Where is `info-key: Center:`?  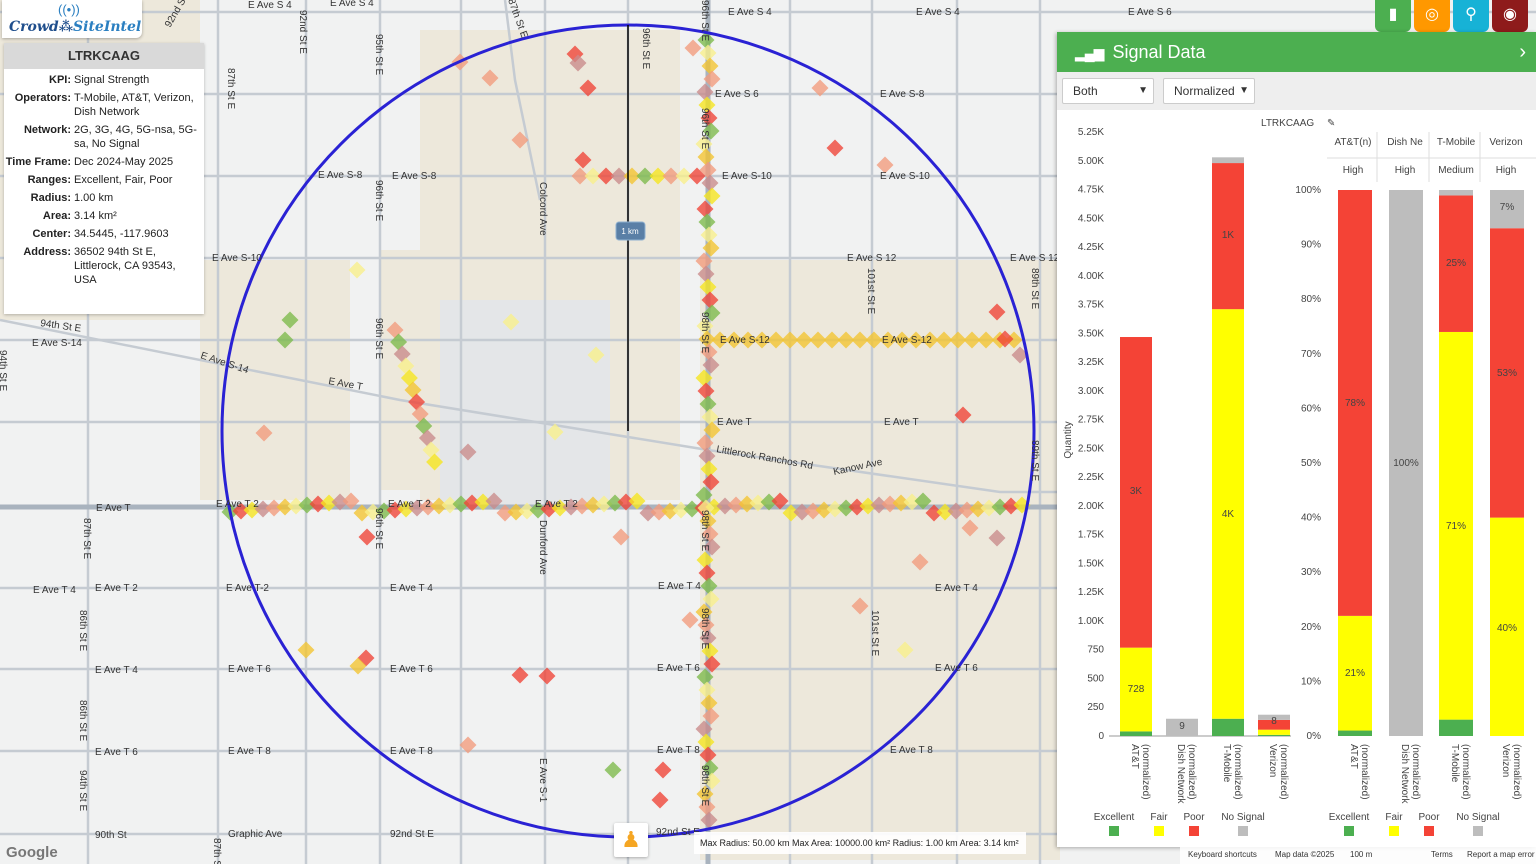 info-key: Center: is located at coordinates (51, 234).